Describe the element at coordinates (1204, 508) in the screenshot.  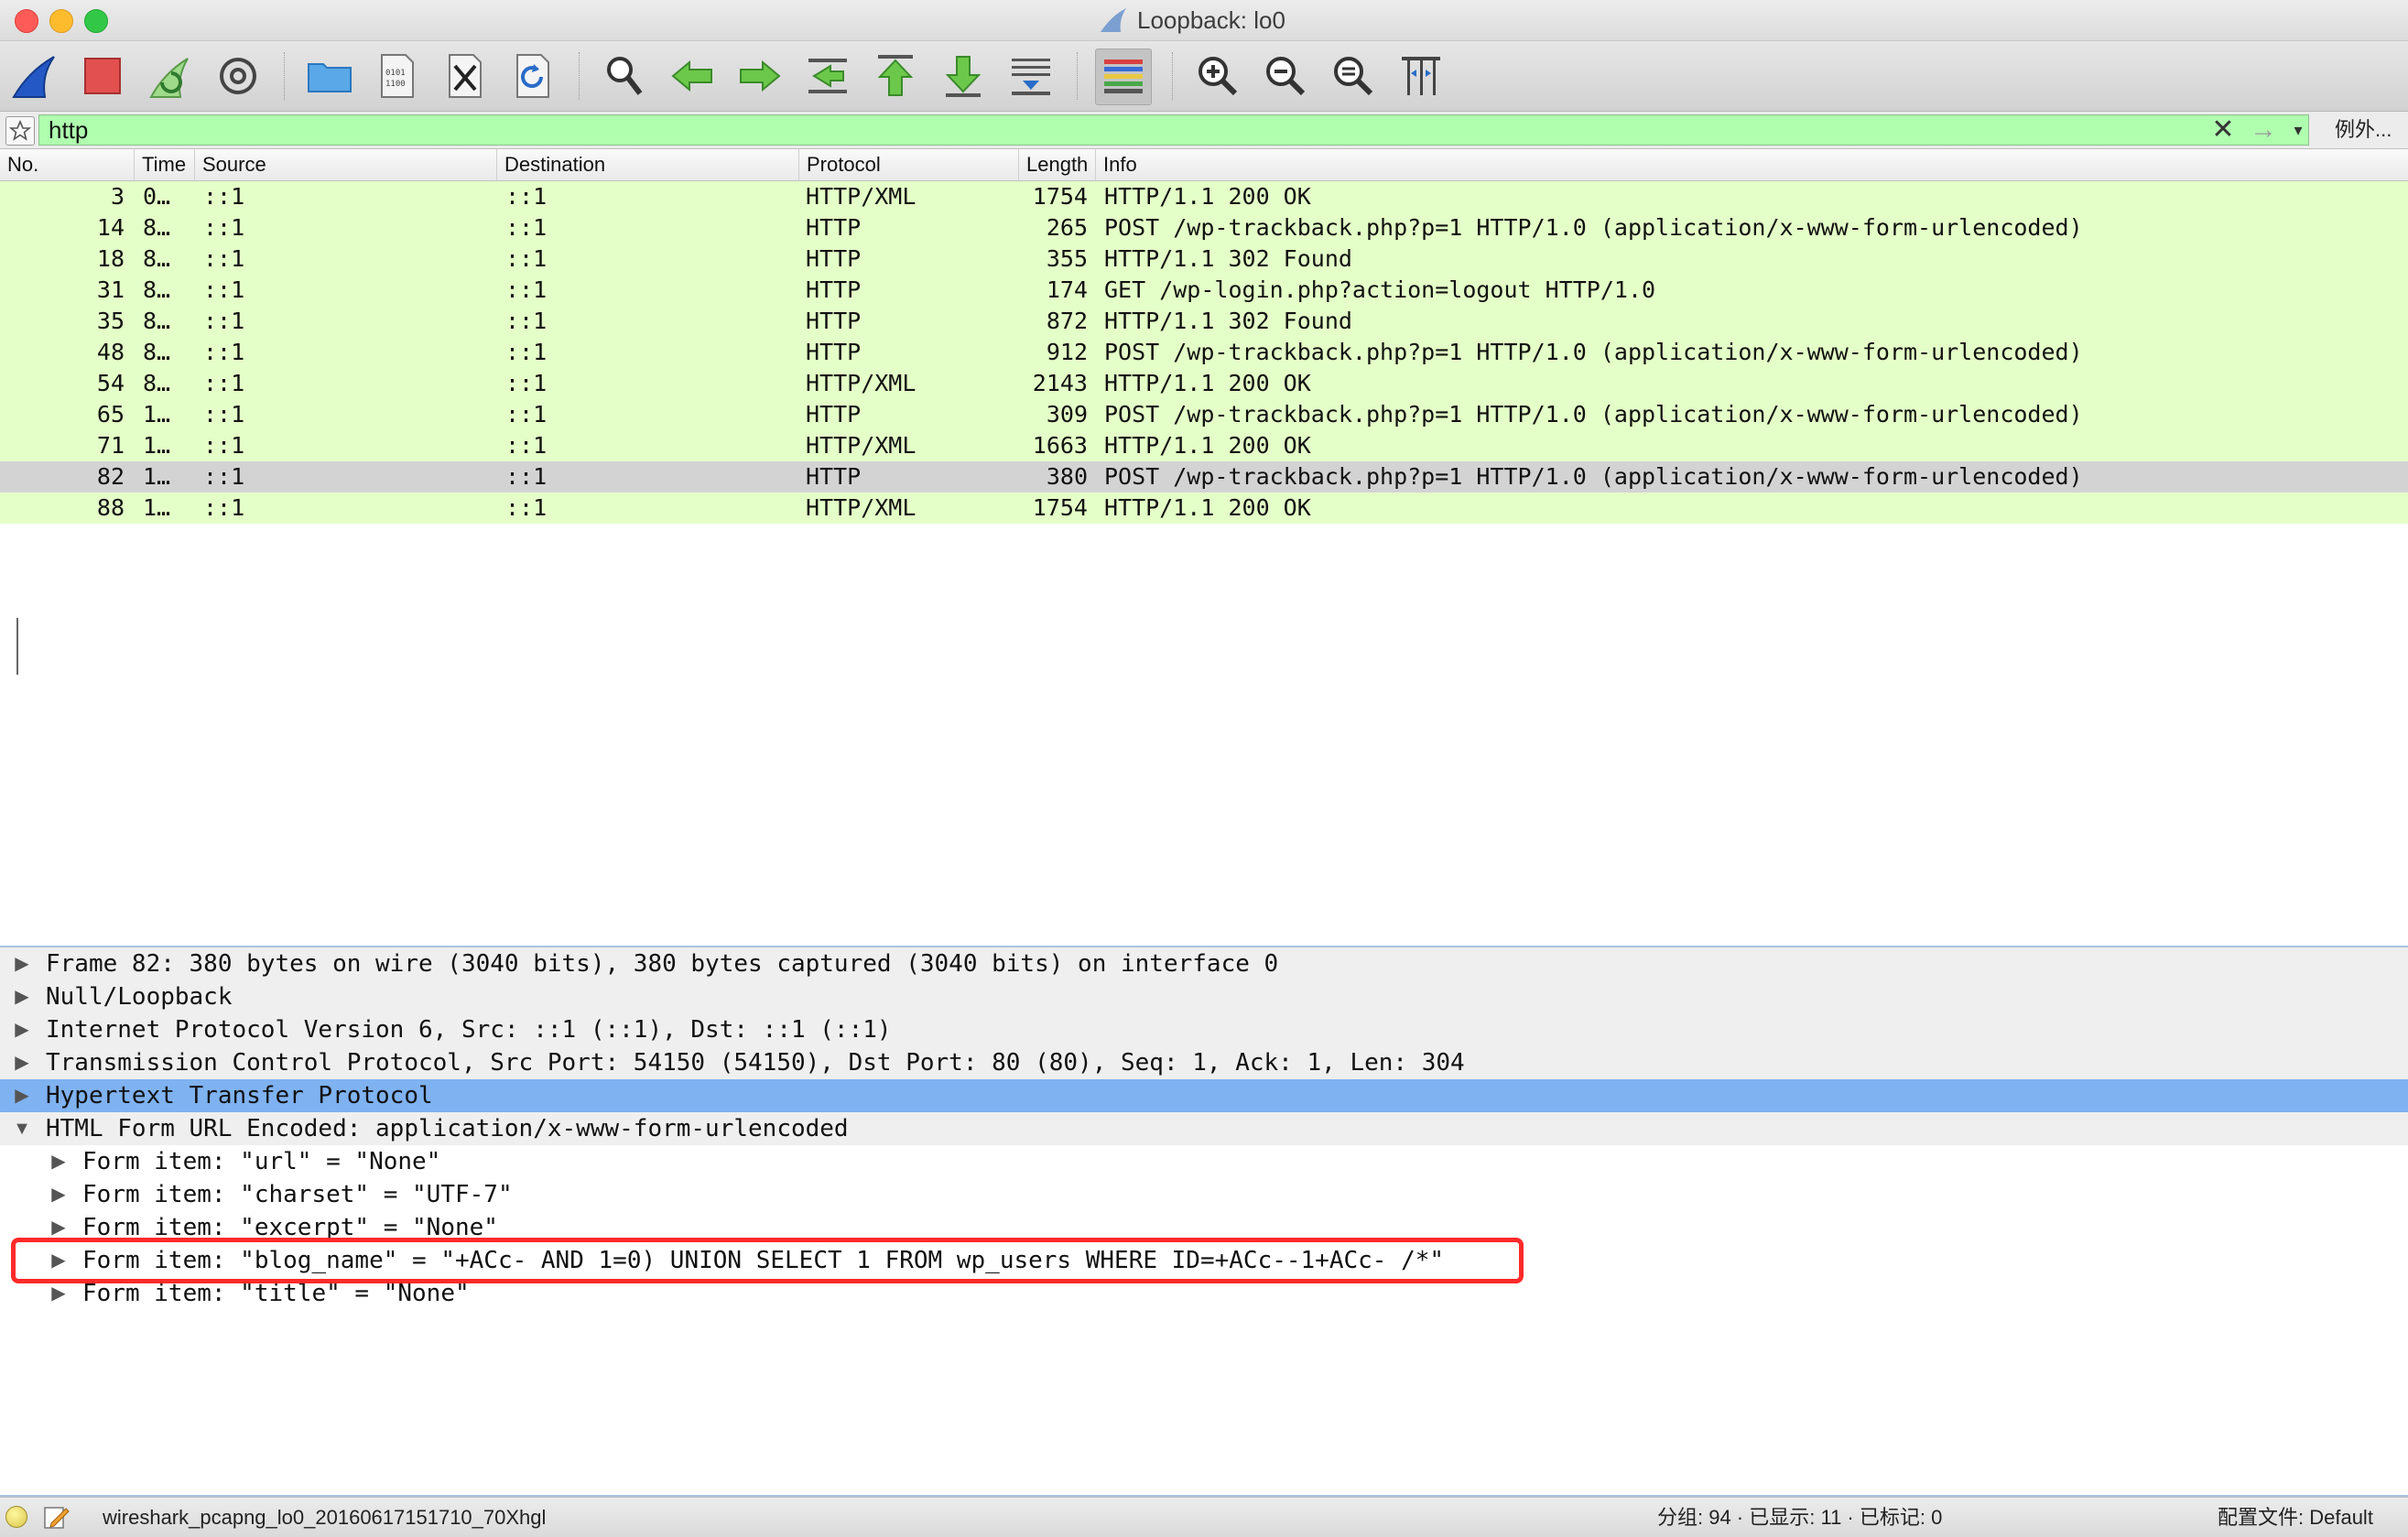
I see `packet-row: 88 1…::1::1 HTTP/XML 1754 HTTP/1.1 200 OK` at that location.